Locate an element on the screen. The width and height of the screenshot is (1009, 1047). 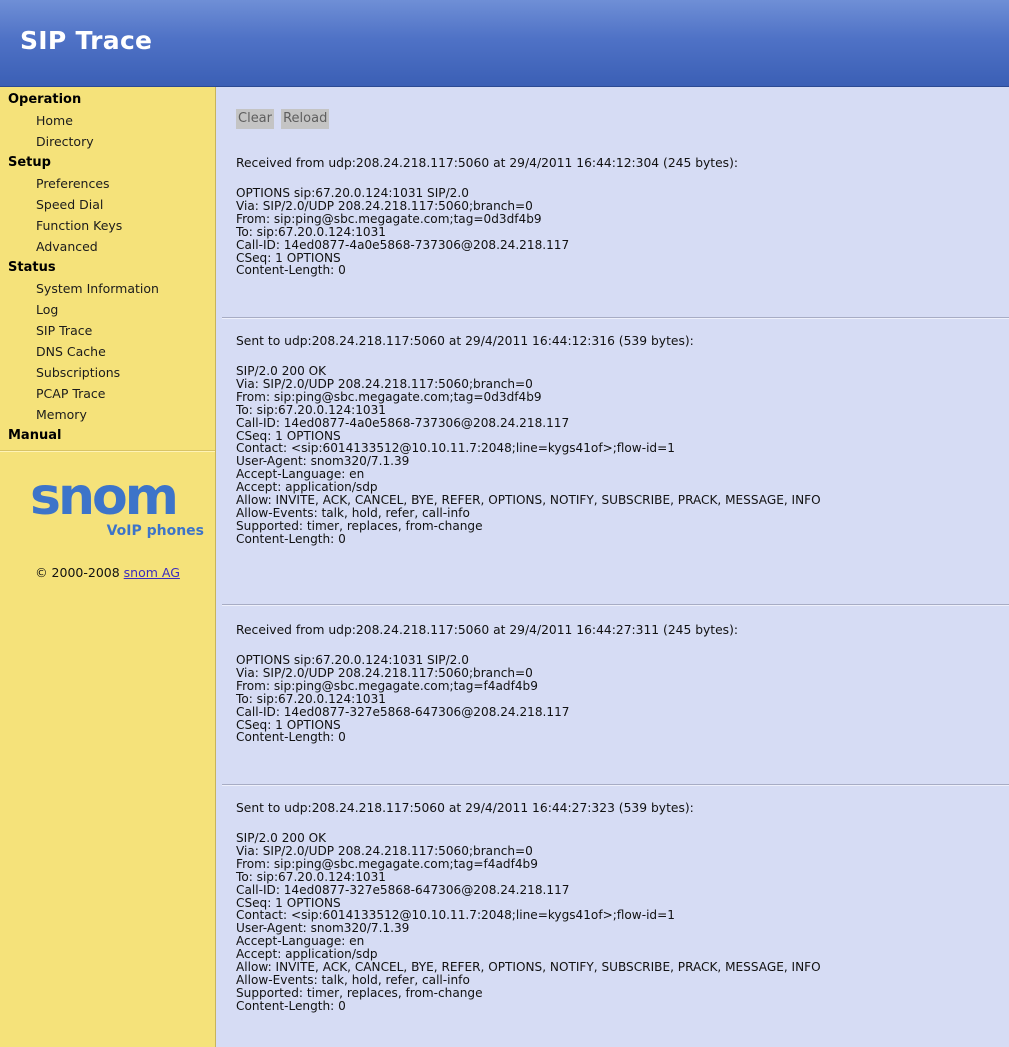
page-header: SIP Trace is located at coordinates (504, 43).